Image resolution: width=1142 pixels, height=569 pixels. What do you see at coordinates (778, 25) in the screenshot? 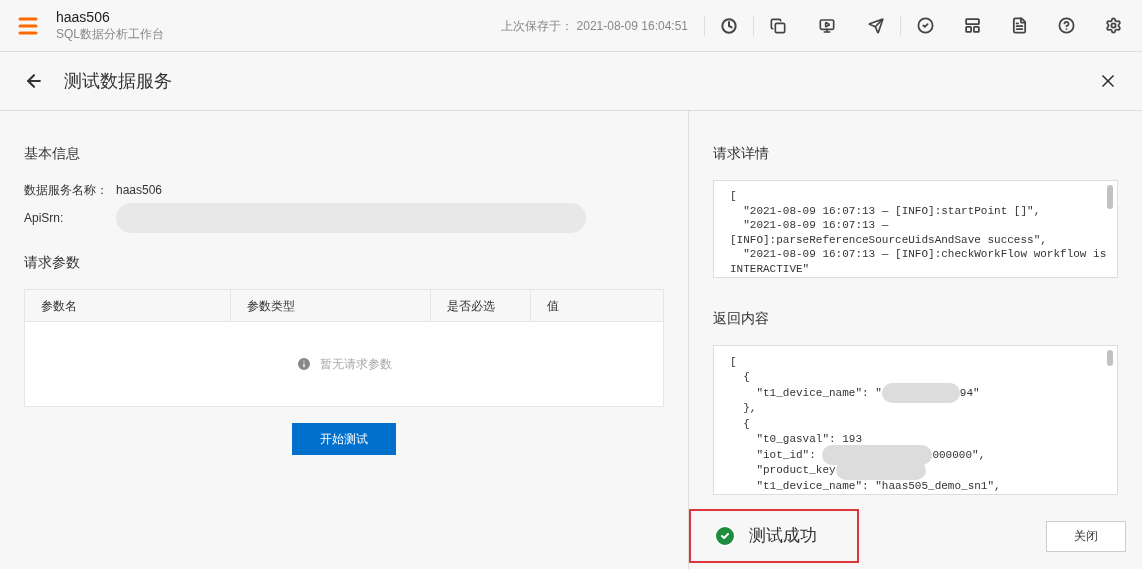
I see `copy-icon` at bounding box center [778, 25].